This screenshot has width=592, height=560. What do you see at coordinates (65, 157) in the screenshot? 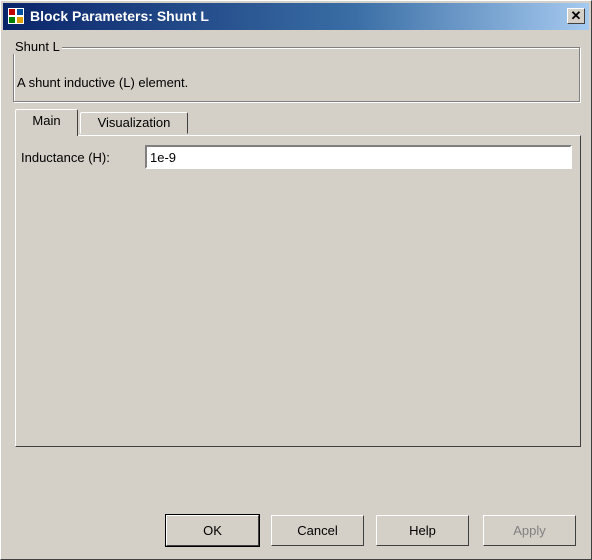
I see `inductance-label: Inductance (H):` at bounding box center [65, 157].